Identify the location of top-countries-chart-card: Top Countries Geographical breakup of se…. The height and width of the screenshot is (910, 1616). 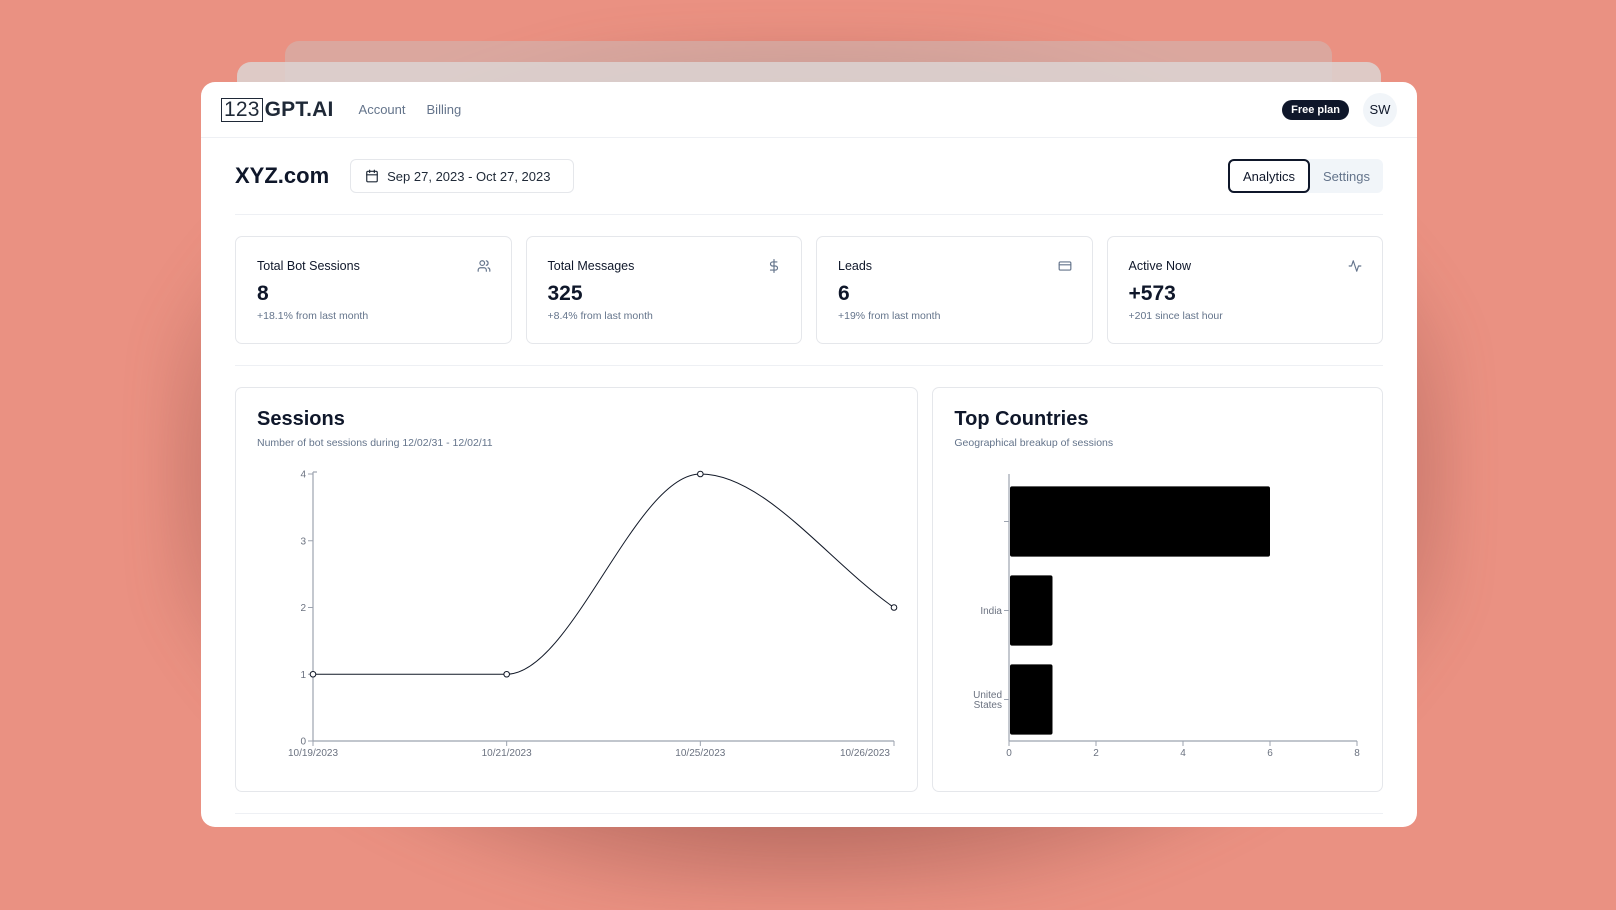
(1157, 589).